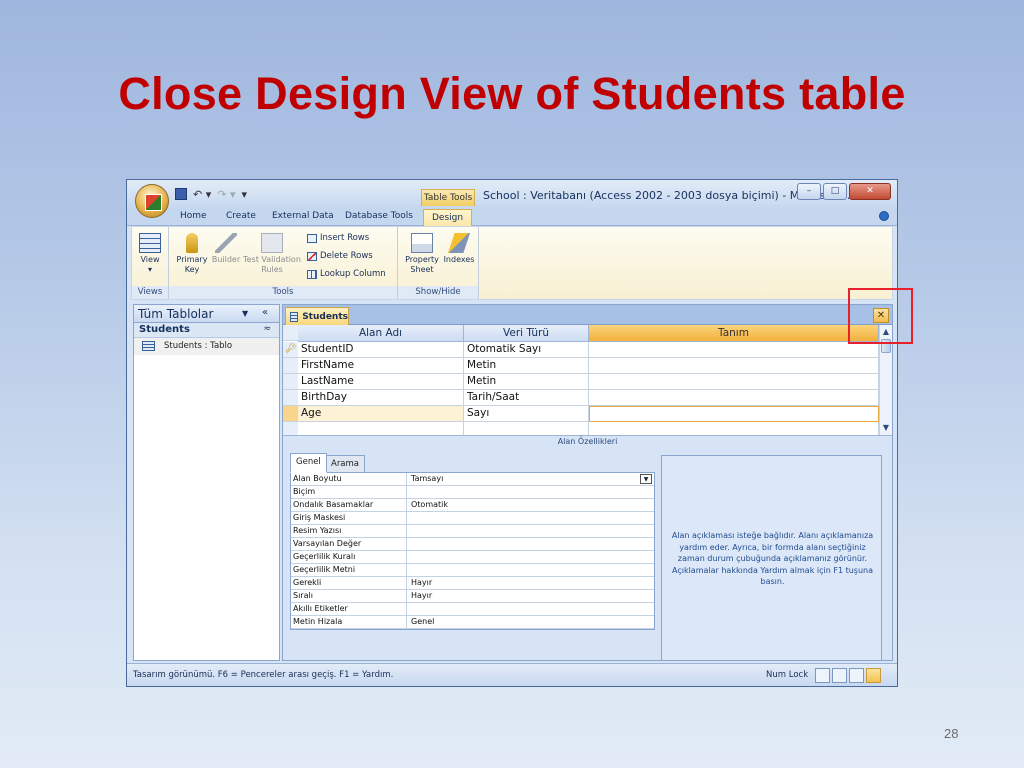 This screenshot has height=768, width=1024. Describe the element at coordinates (381, 366) in the screenshot. I see `field-name-cell: FirstName` at that location.